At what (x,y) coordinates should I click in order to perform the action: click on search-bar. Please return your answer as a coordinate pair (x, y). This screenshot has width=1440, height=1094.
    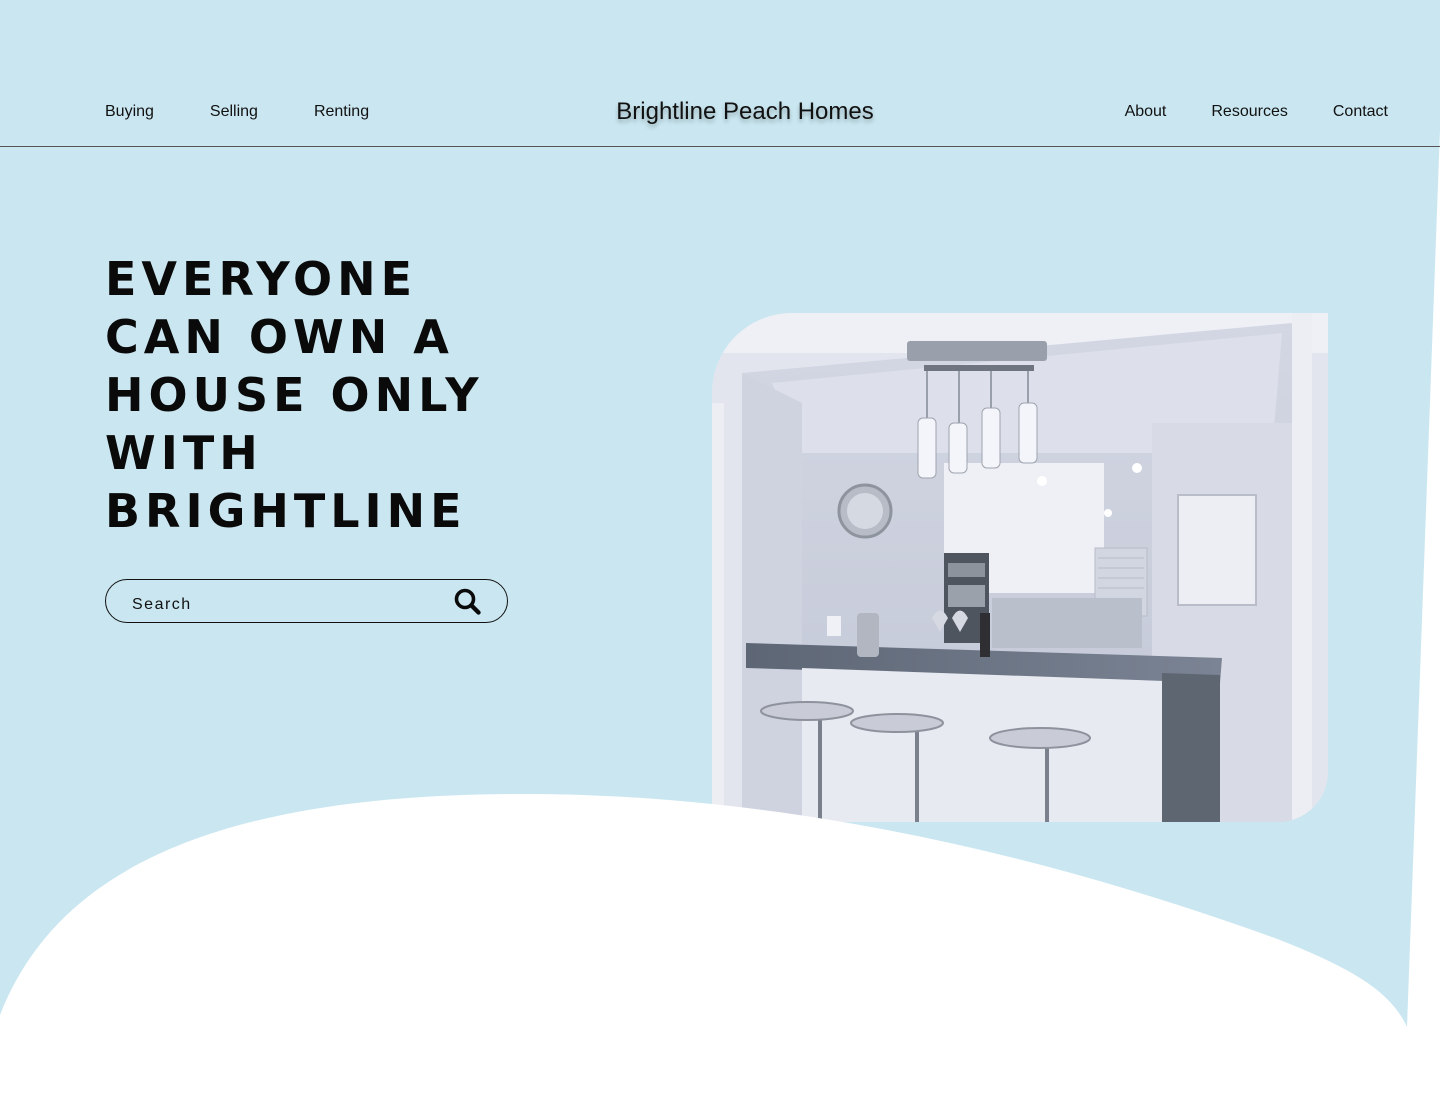
    Looking at the image, I should click on (306, 601).